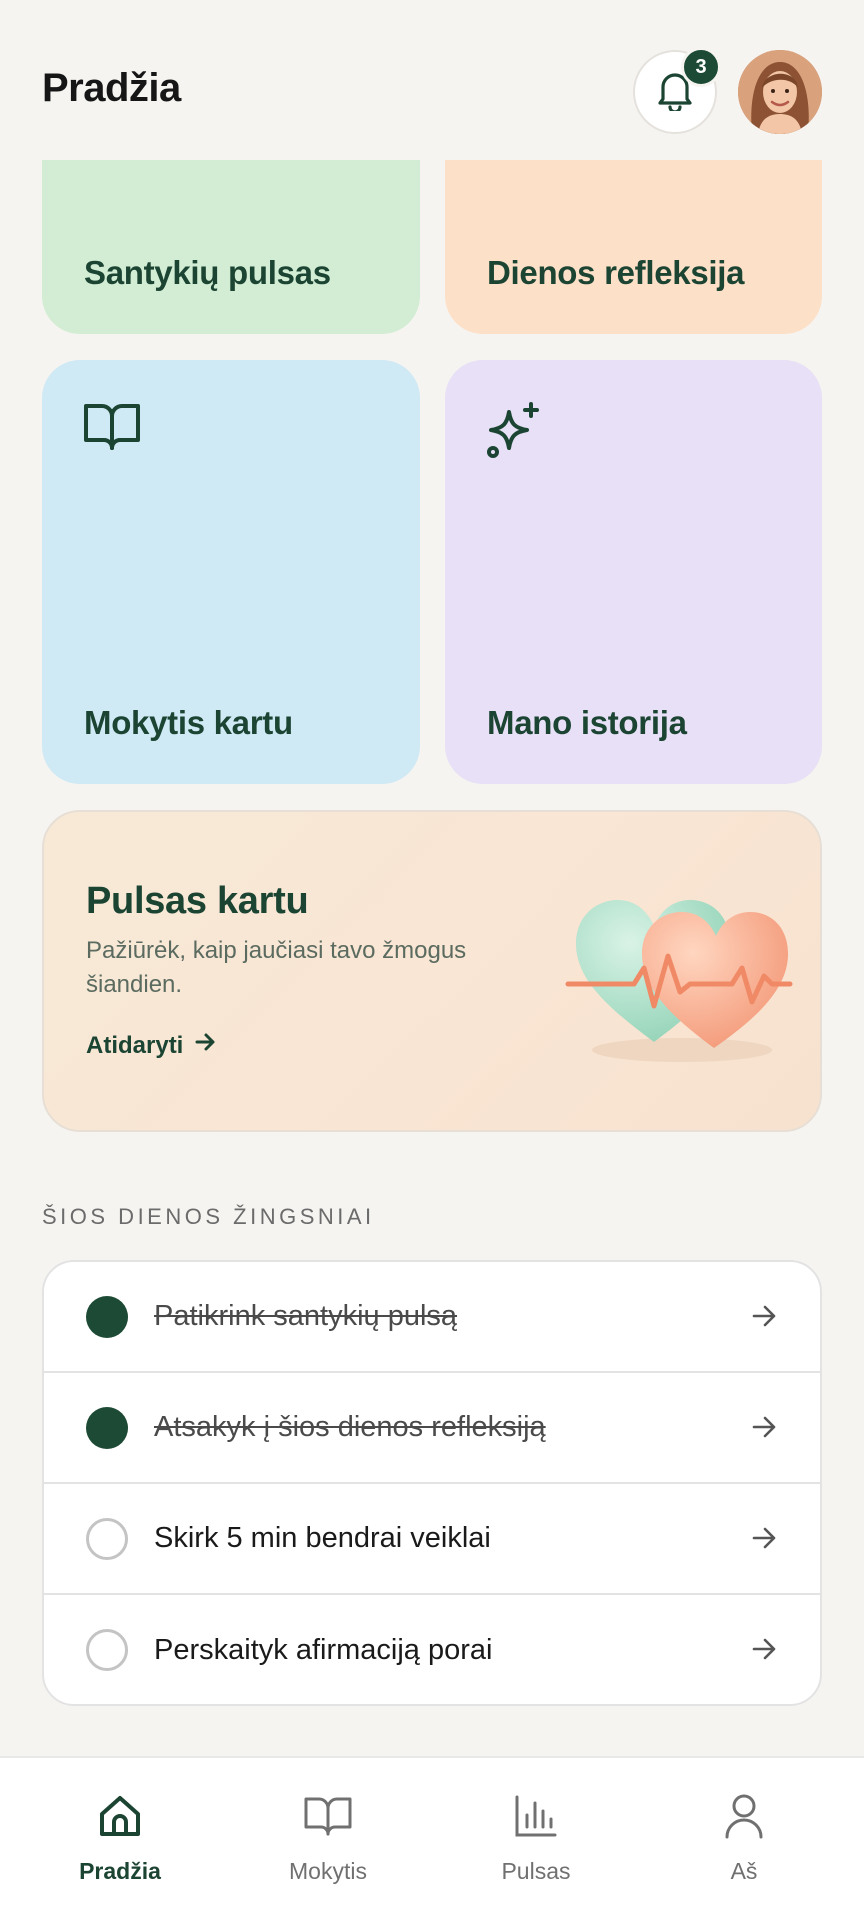  What do you see at coordinates (188, 722) in the screenshot?
I see `tile-label: Mokytis kartu` at bounding box center [188, 722].